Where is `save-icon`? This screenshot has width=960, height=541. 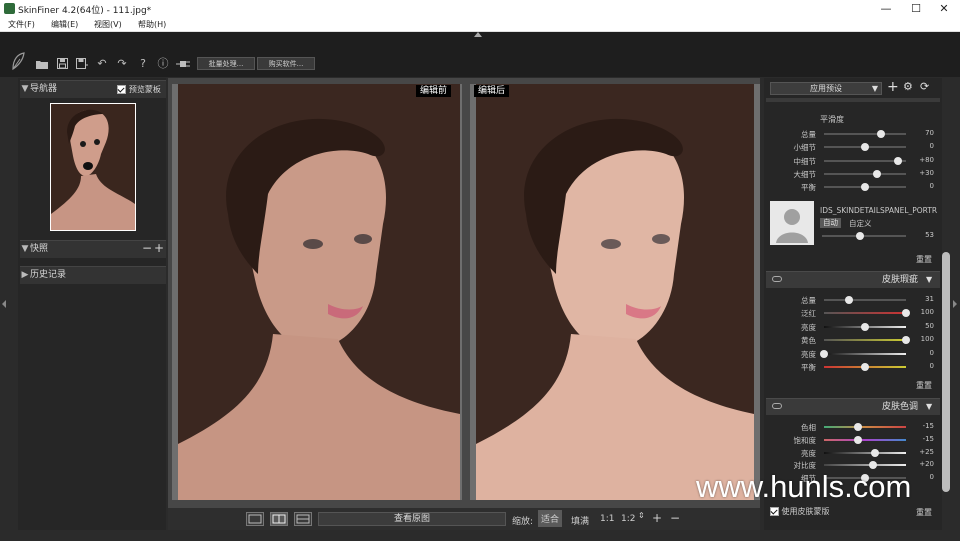
save-icon is located at coordinates (62, 64).